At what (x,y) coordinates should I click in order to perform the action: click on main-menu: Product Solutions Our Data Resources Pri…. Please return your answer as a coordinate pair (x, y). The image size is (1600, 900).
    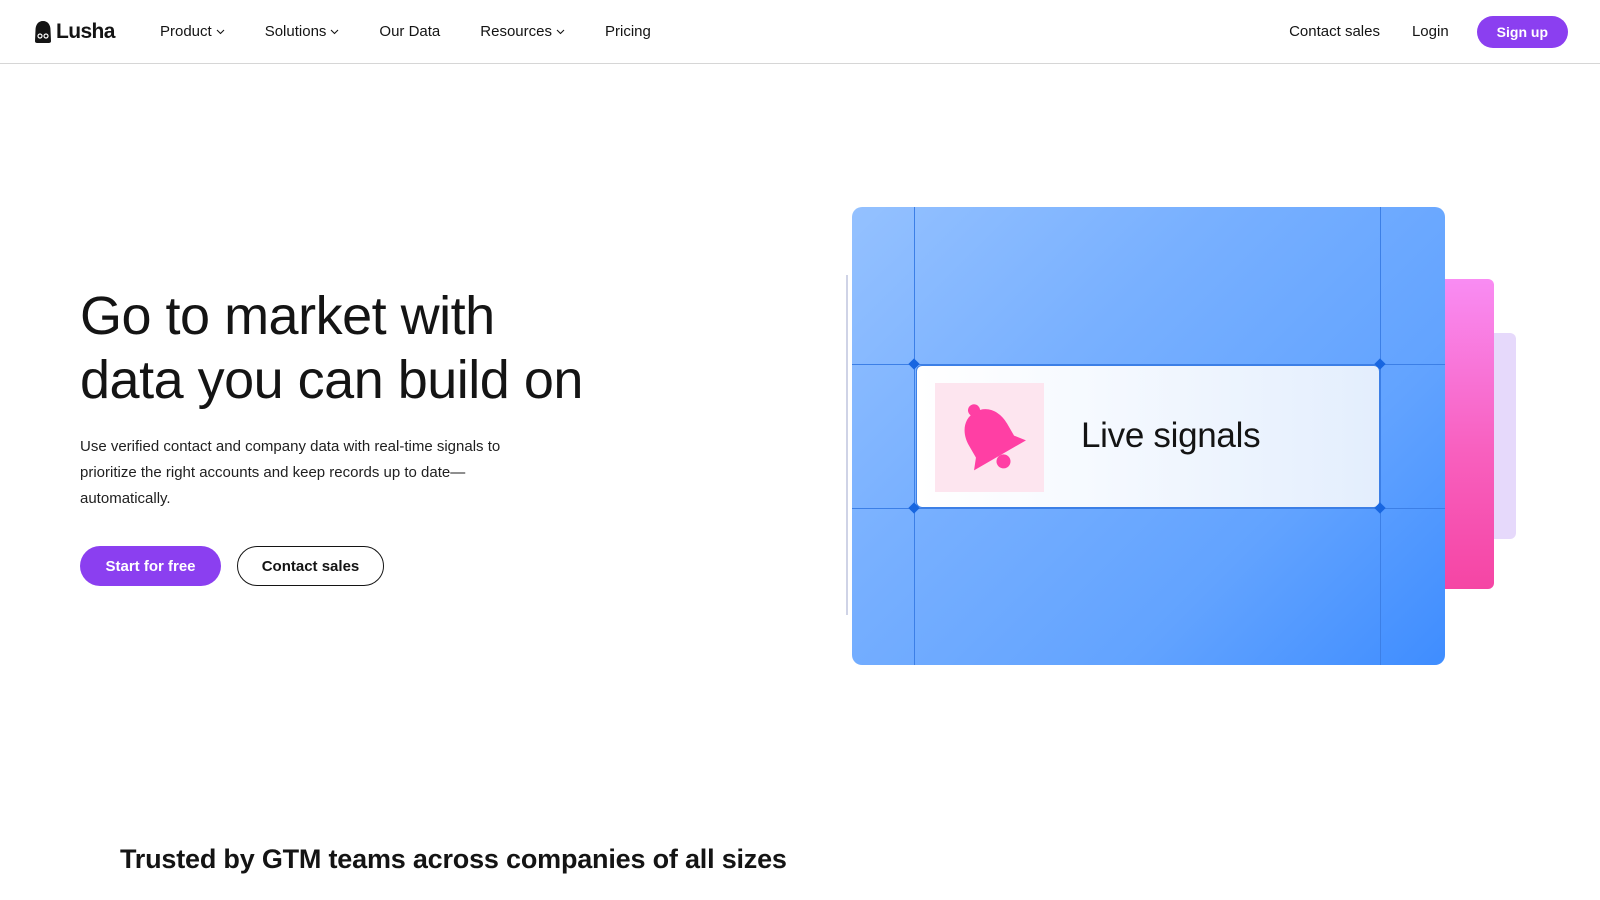
    Looking at the image, I should click on (425, 31).